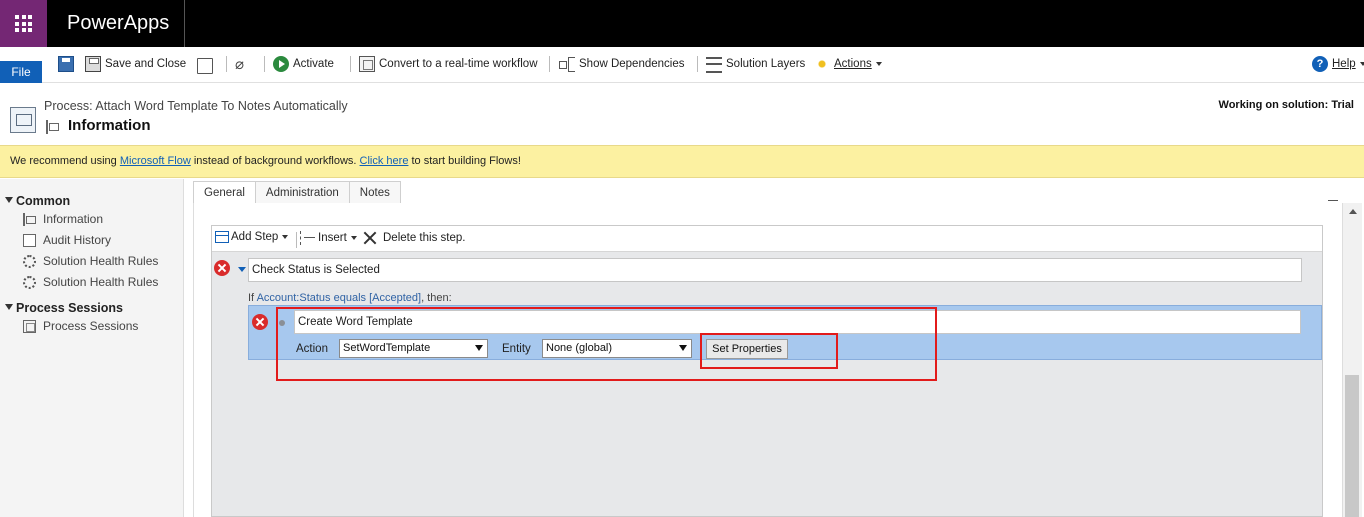 The height and width of the screenshot is (517, 1364). What do you see at coordinates (29, 326) in the screenshot?
I see `process-sessions-icon` at bounding box center [29, 326].